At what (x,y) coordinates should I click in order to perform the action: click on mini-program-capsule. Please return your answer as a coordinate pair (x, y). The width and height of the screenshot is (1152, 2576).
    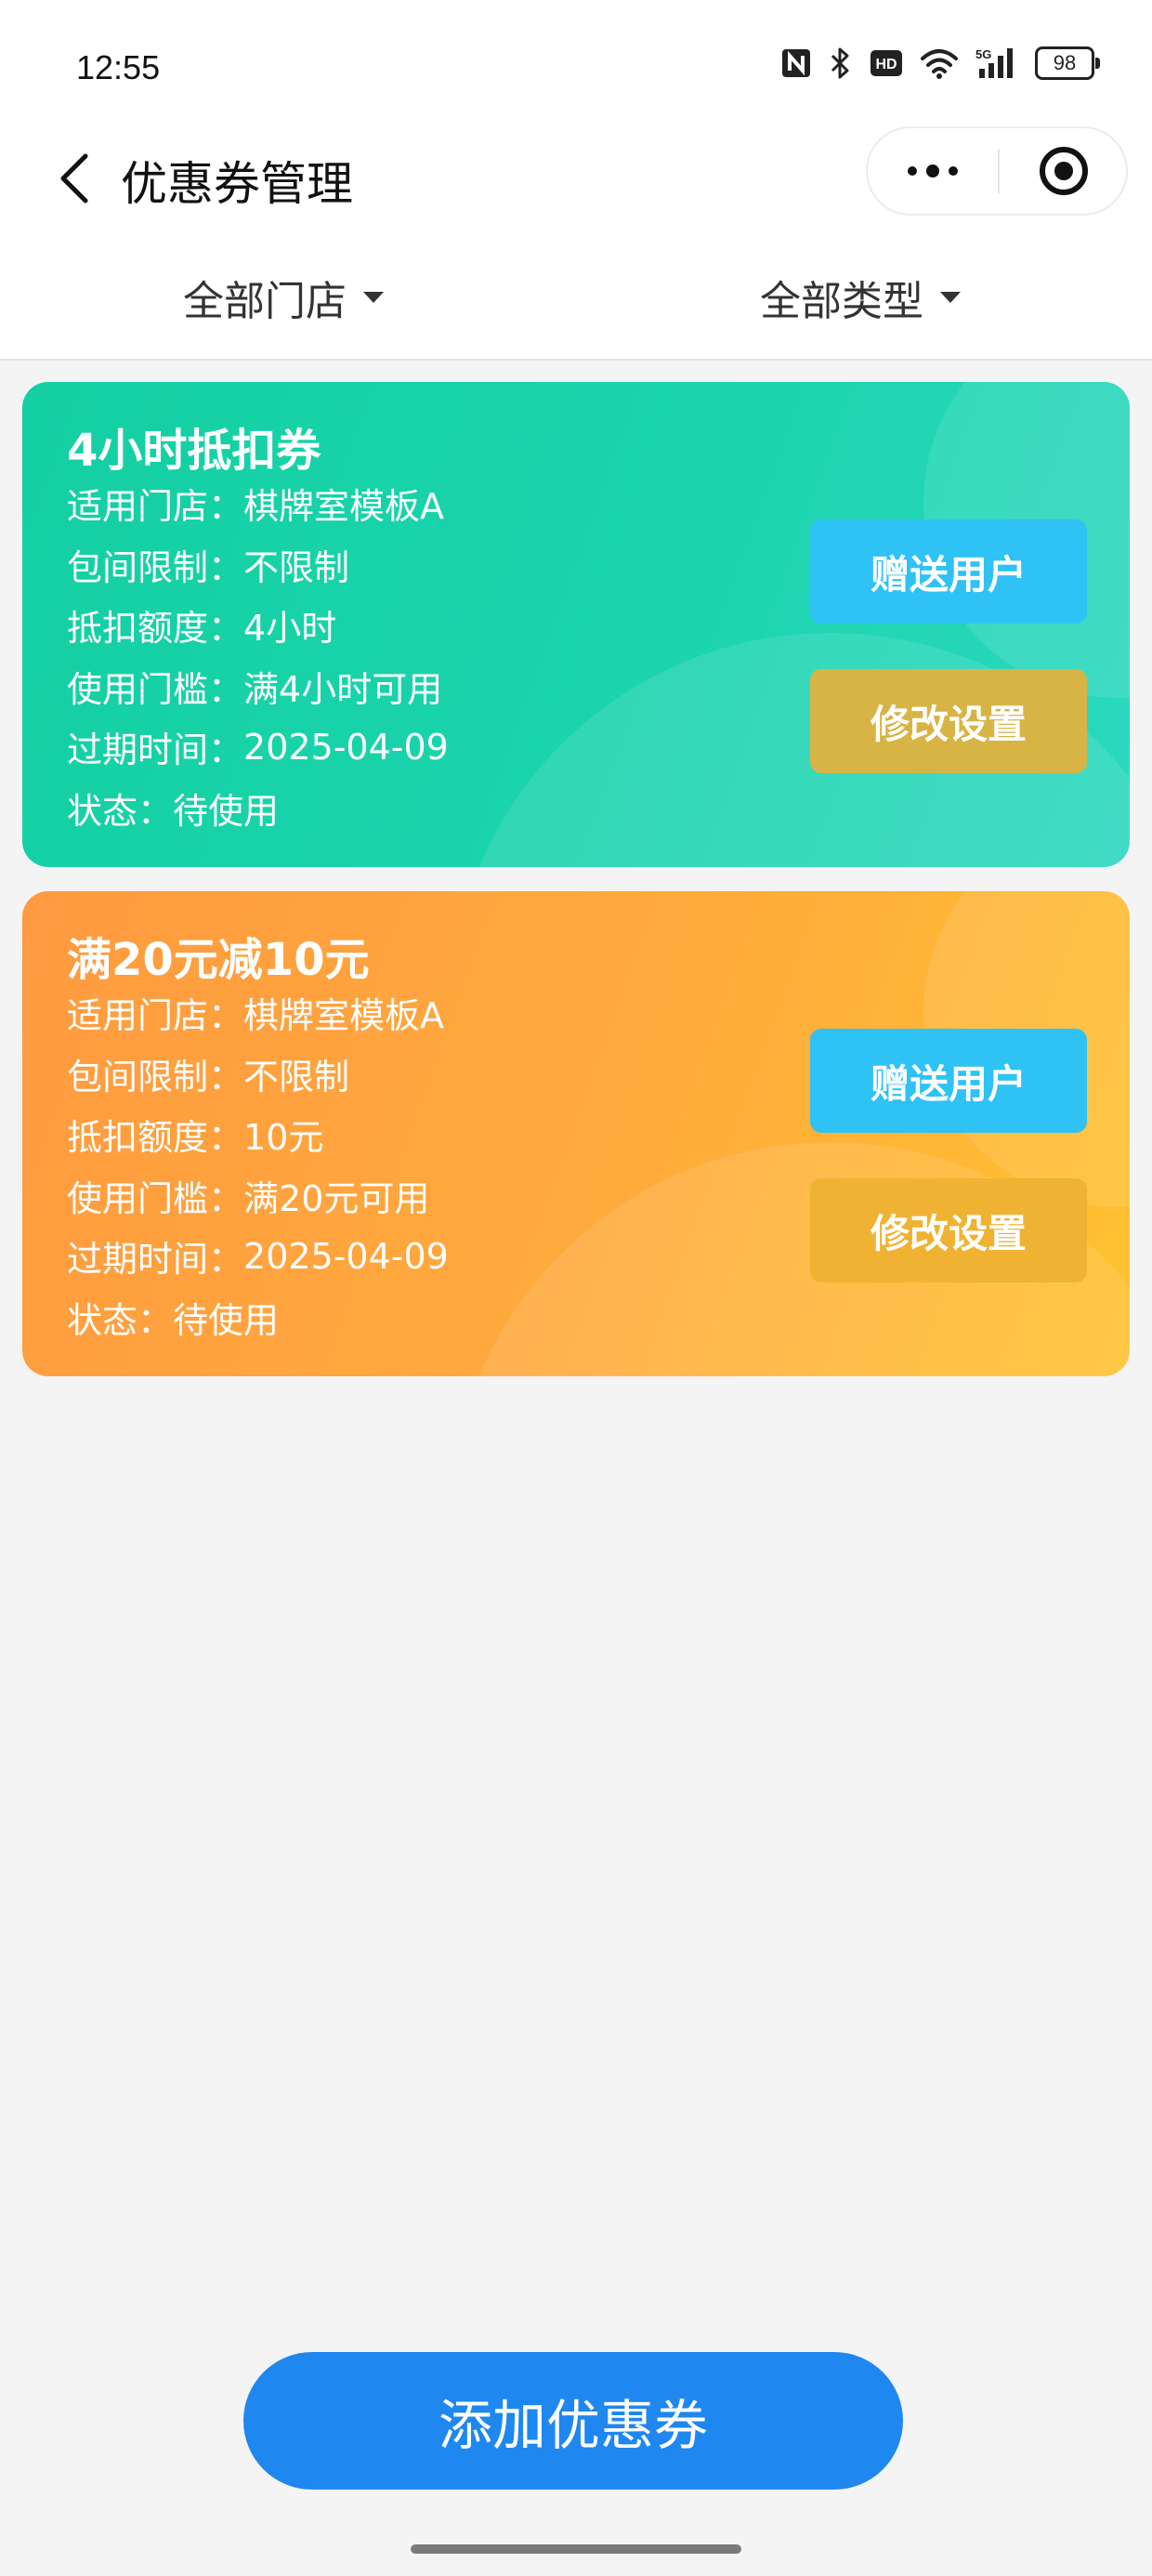
    Looking at the image, I should click on (997, 171).